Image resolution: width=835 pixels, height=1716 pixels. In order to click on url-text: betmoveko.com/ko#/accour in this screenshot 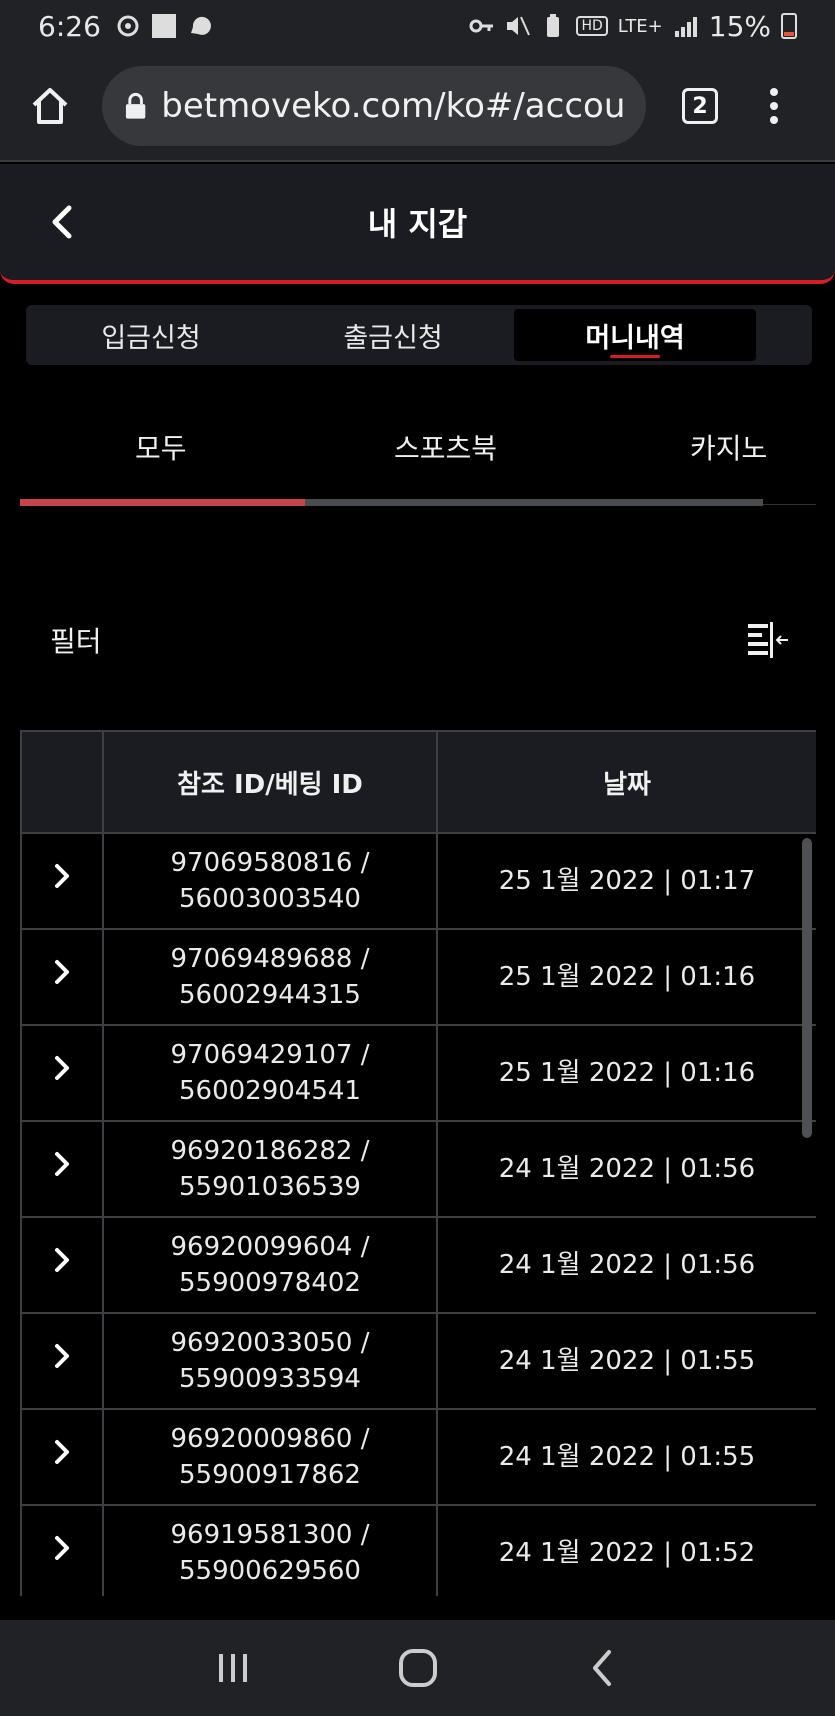, I will do `click(392, 106)`.